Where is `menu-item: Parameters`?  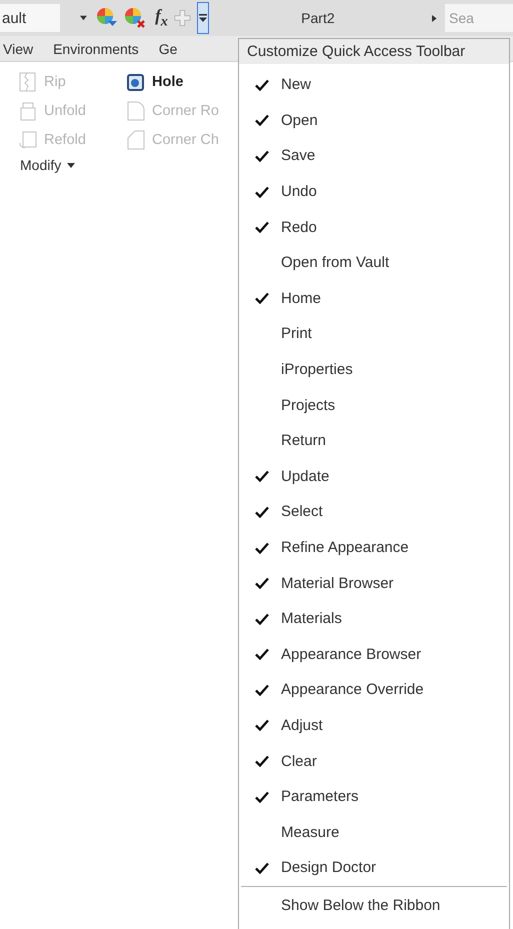
menu-item: Parameters is located at coordinates (374, 796).